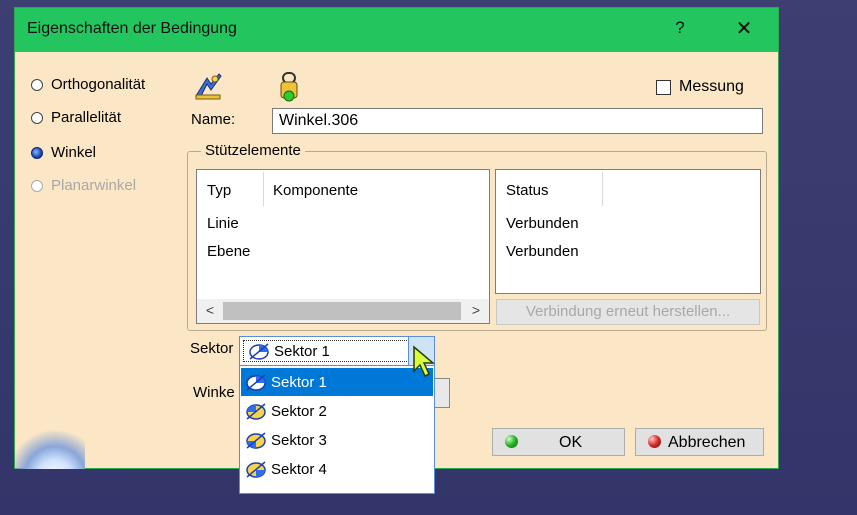  I want to click on sector-option-2: Sektor 2, so click(337, 411).